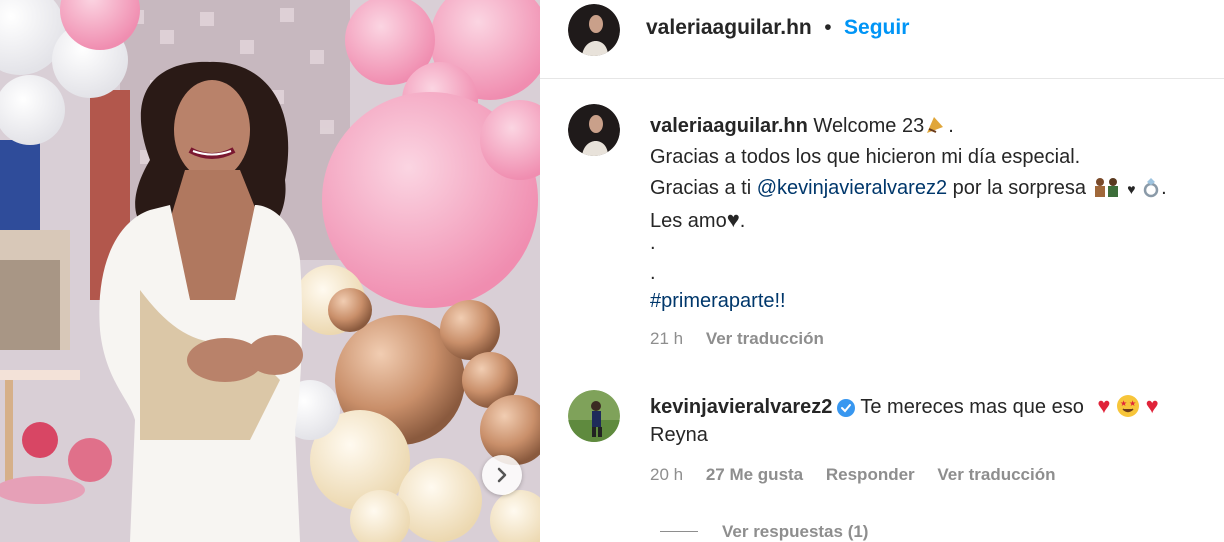 This screenshot has height=542, width=1224. Describe the element at coordinates (666, 338) in the screenshot. I see `caption-time: 21 h` at that location.